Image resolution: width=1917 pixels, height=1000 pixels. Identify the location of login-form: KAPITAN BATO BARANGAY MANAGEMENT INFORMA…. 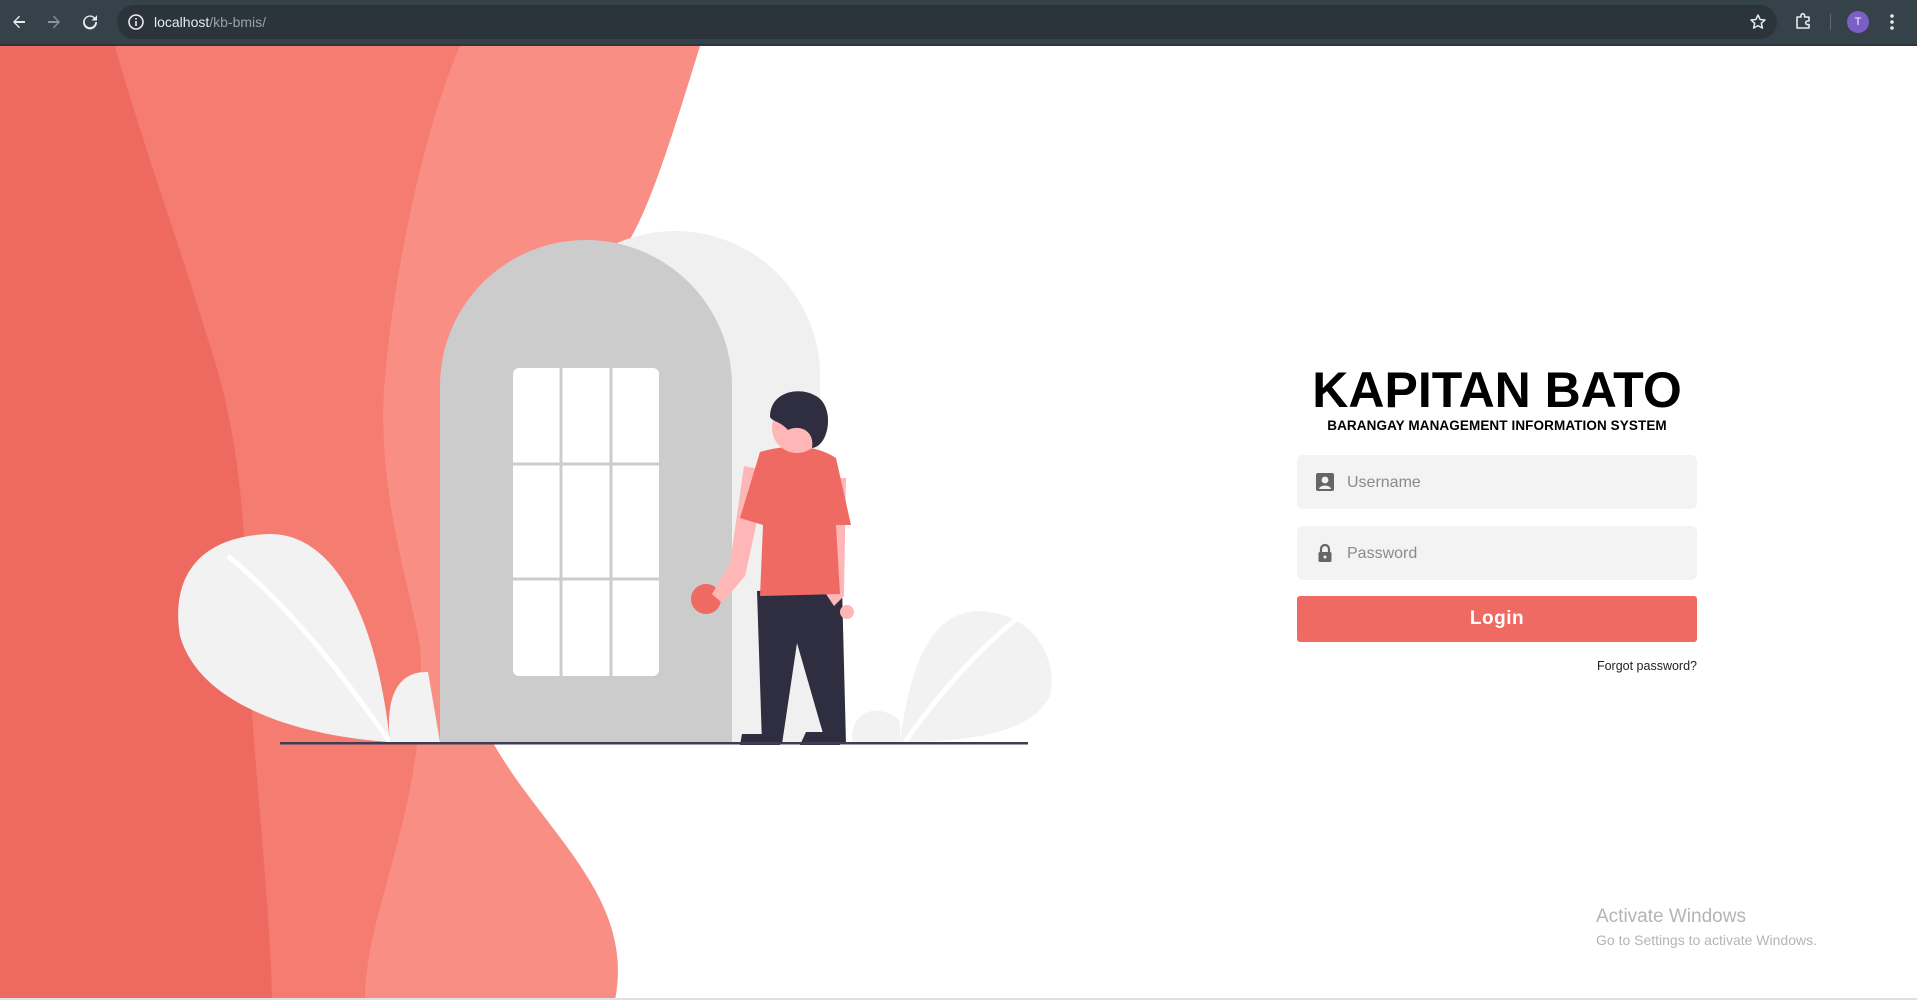
(1497, 518).